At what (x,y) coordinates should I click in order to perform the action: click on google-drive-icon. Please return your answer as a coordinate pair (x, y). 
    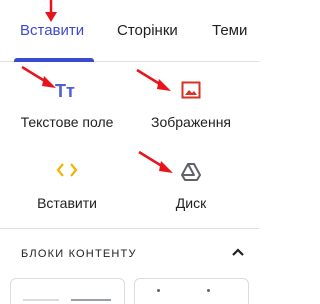
    Looking at the image, I should click on (191, 172).